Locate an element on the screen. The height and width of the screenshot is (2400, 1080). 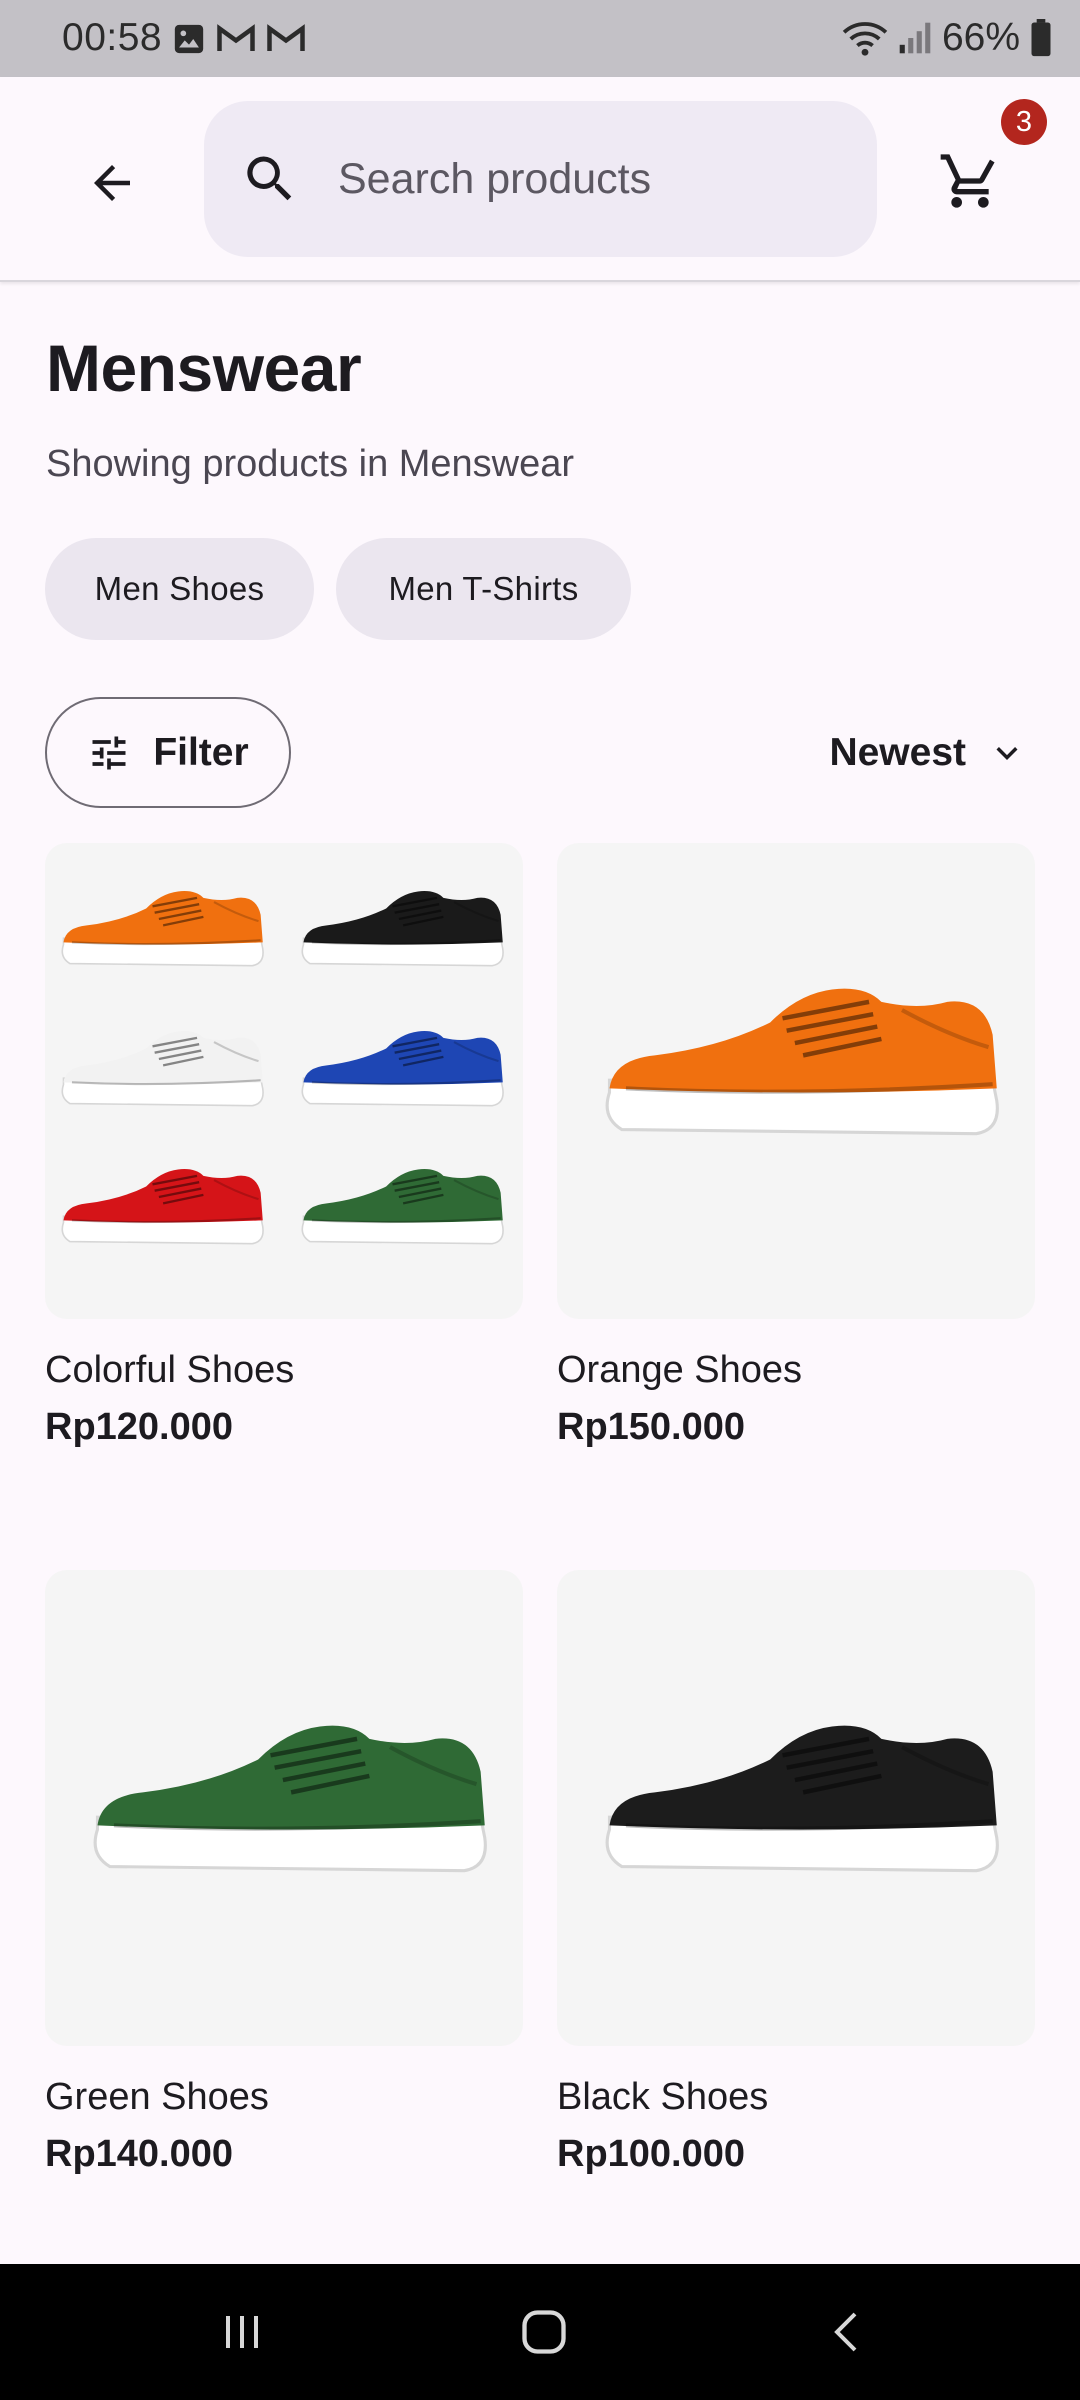
search-input is located at coordinates (588, 179).